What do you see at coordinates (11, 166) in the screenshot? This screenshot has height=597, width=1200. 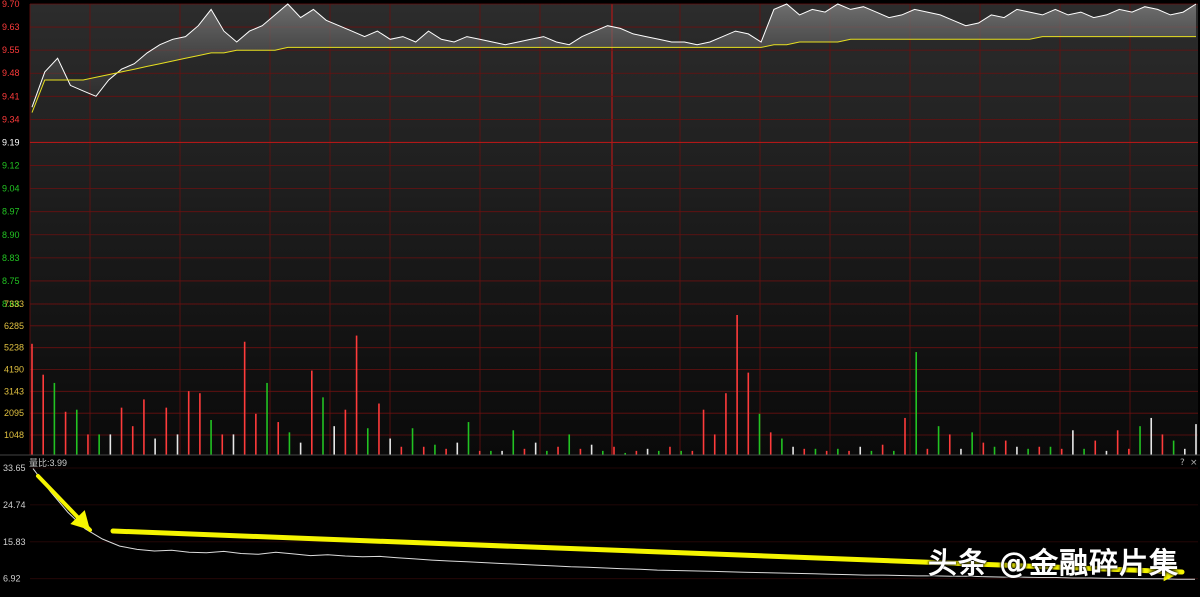 I see `price-tick-label: 9.12` at bounding box center [11, 166].